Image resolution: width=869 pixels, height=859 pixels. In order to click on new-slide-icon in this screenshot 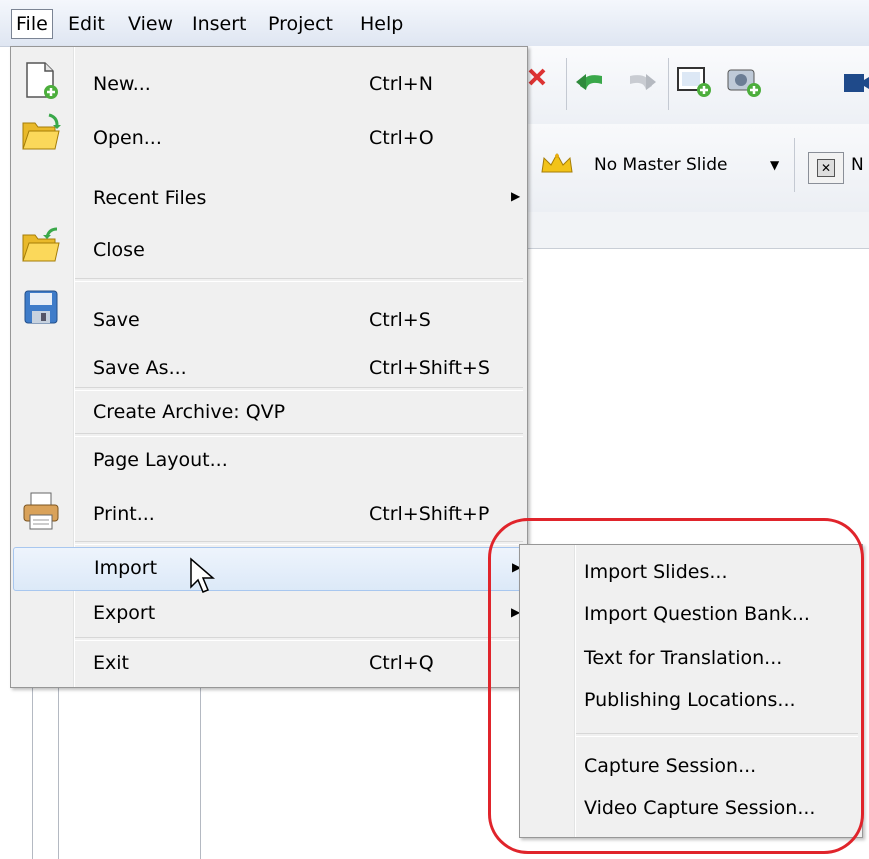, I will do `click(693, 81)`.